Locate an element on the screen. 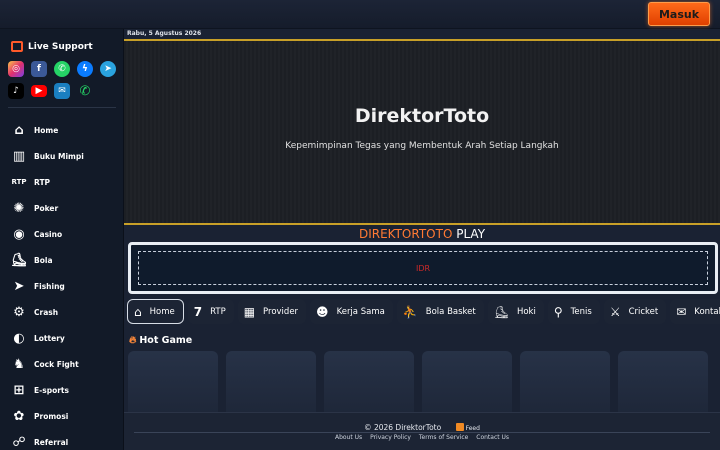  tab-cricket: ⚔ Cricket is located at coordinates (635, 311).